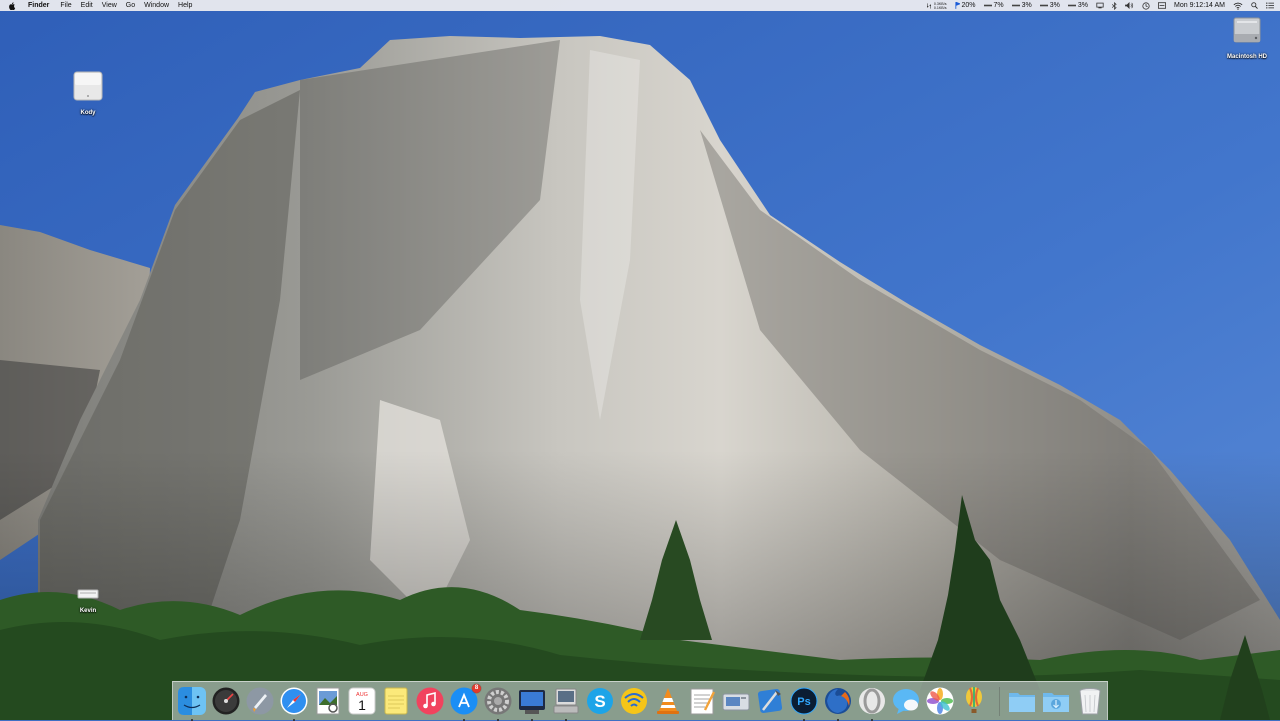  I want to click on dock-item-launchpad, so click(260, 701).